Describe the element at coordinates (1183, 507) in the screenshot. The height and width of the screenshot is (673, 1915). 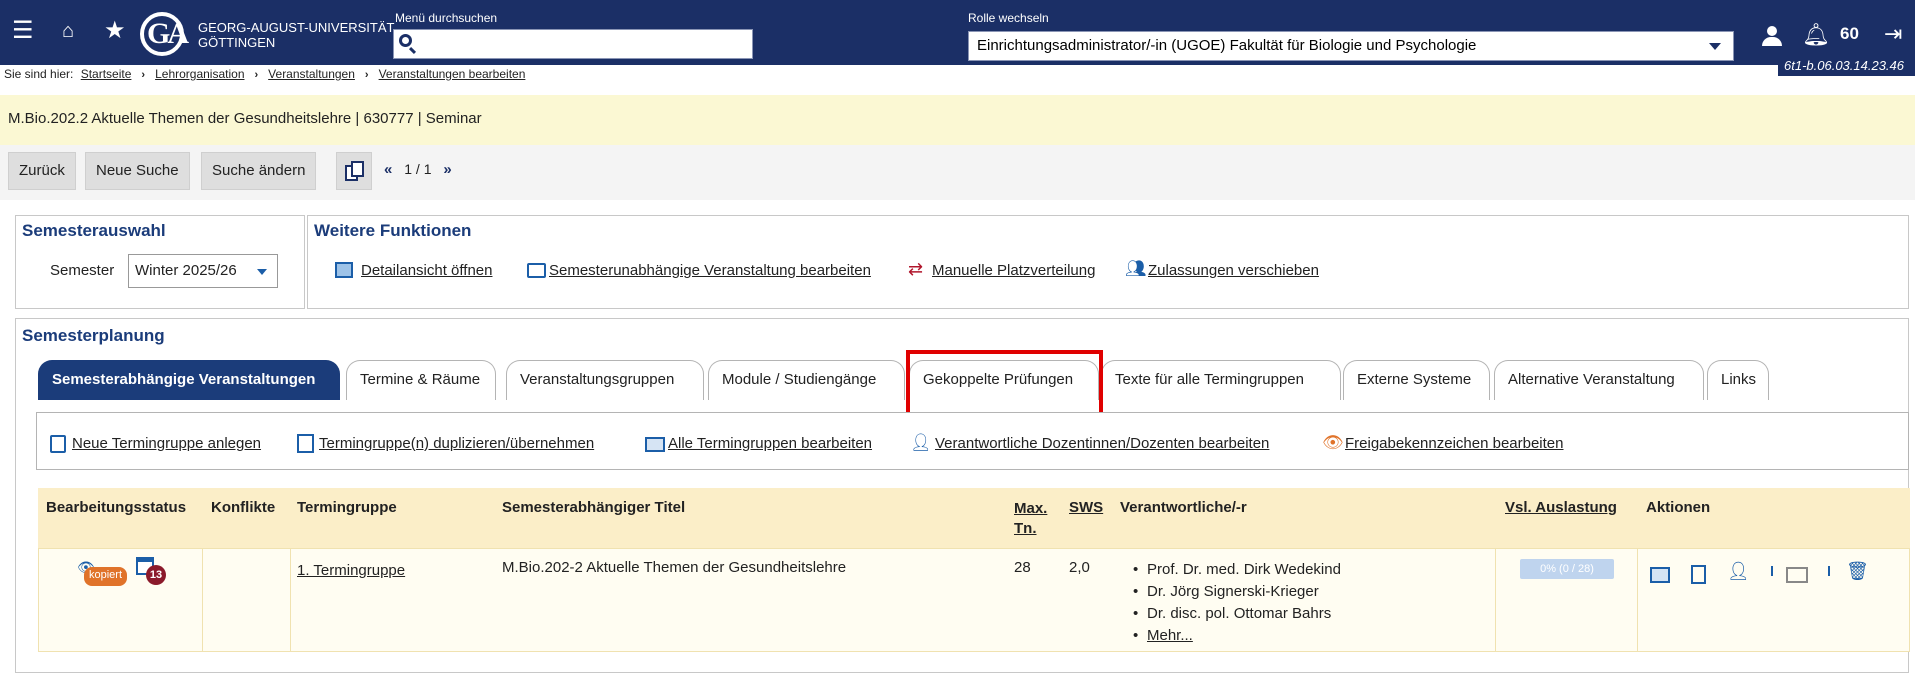
I see `col-verantwortliche: Verantwortliche/-r` at that location.